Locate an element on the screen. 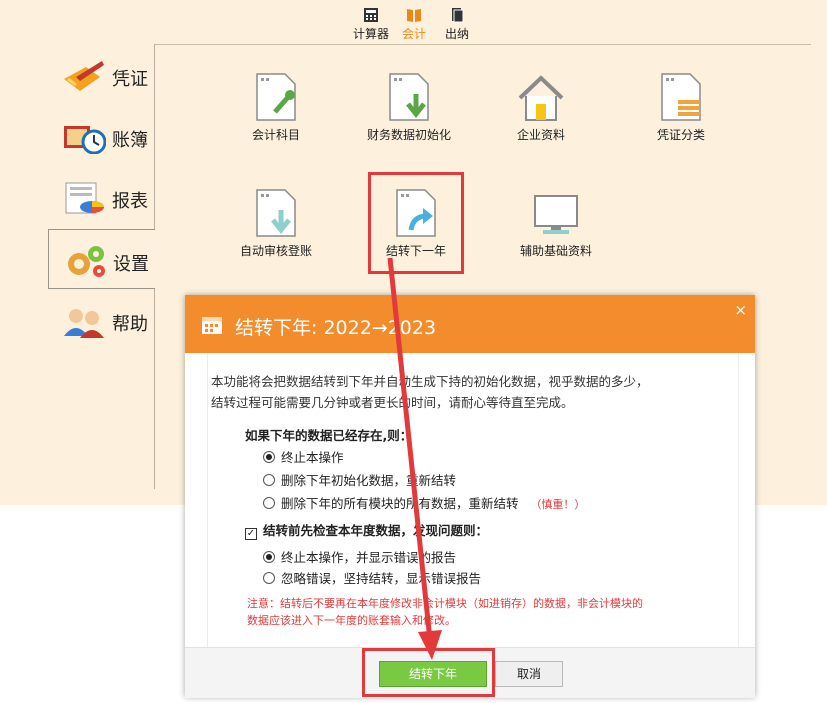  grid-label: 凭证分类 is located at coordinates (680, 135).